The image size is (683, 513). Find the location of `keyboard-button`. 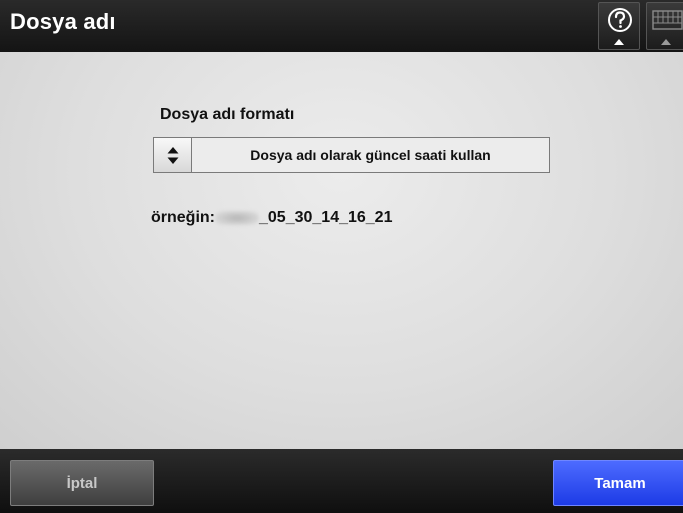

keyboard-button is located at coordinates (664, 26).